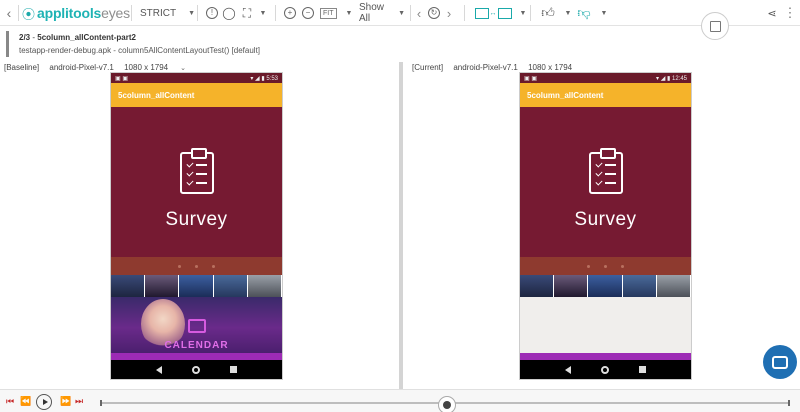 Image resolution: width=800 pixels, height=412 pixels. Describe the element at coordinates (212, 13) in the screenshot. I see `info-icon: !` at that location.